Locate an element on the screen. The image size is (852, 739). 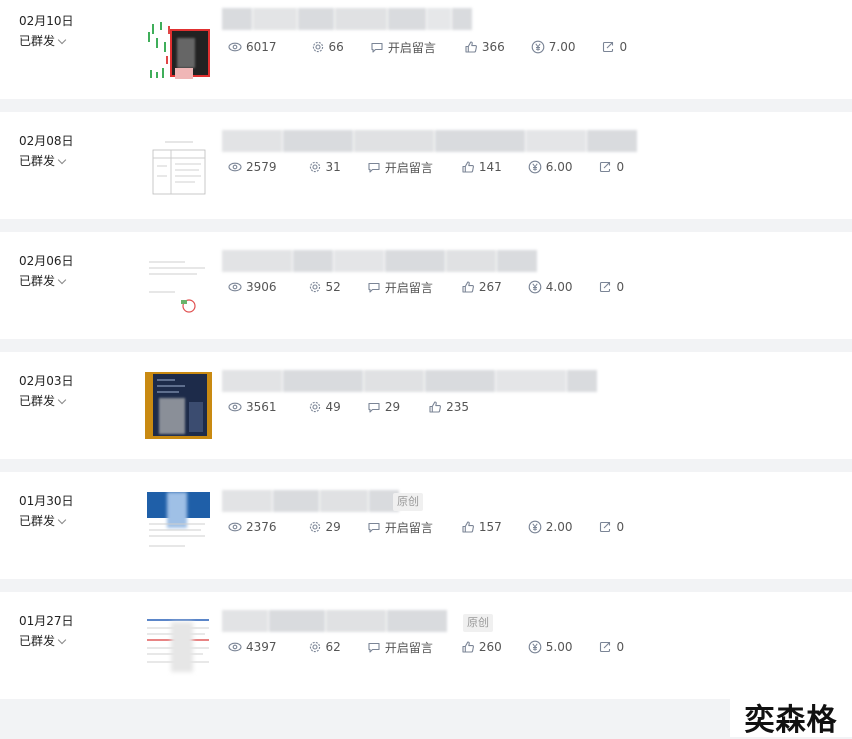
likes-count: 267 is located at coordinates (490, 287).